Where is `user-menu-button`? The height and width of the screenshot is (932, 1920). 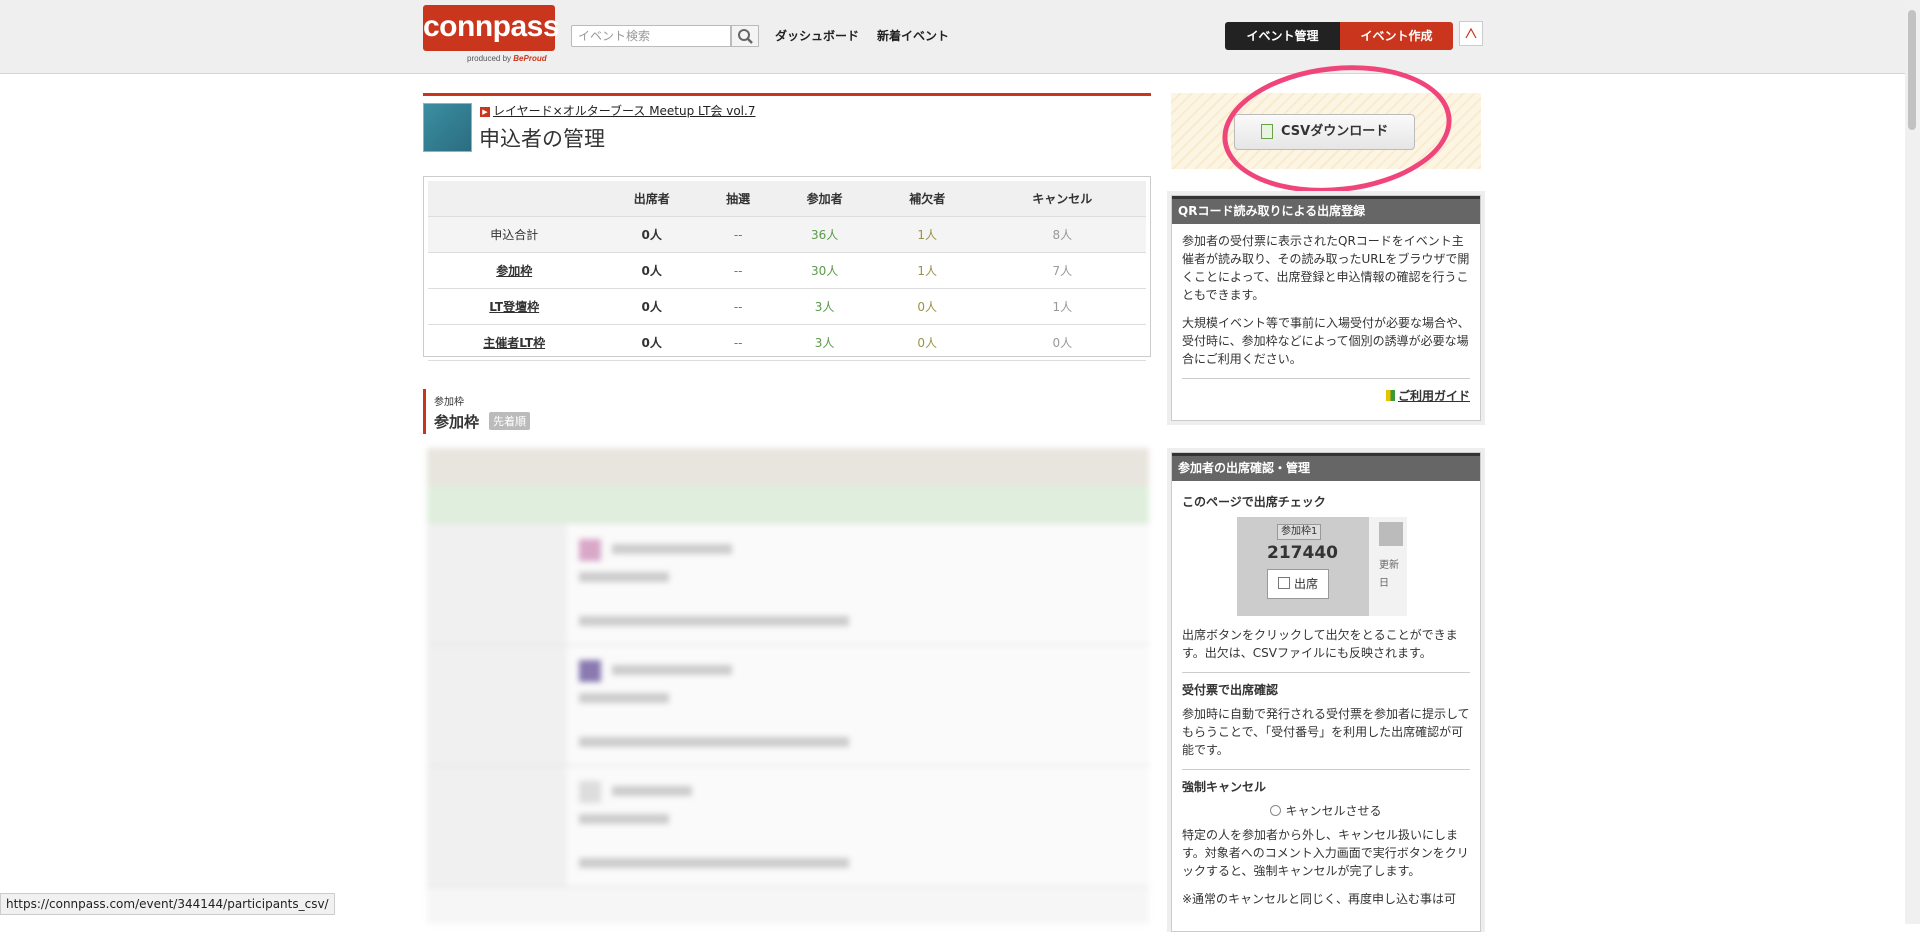
user-menu-button is located at coordinates (1471, 33).